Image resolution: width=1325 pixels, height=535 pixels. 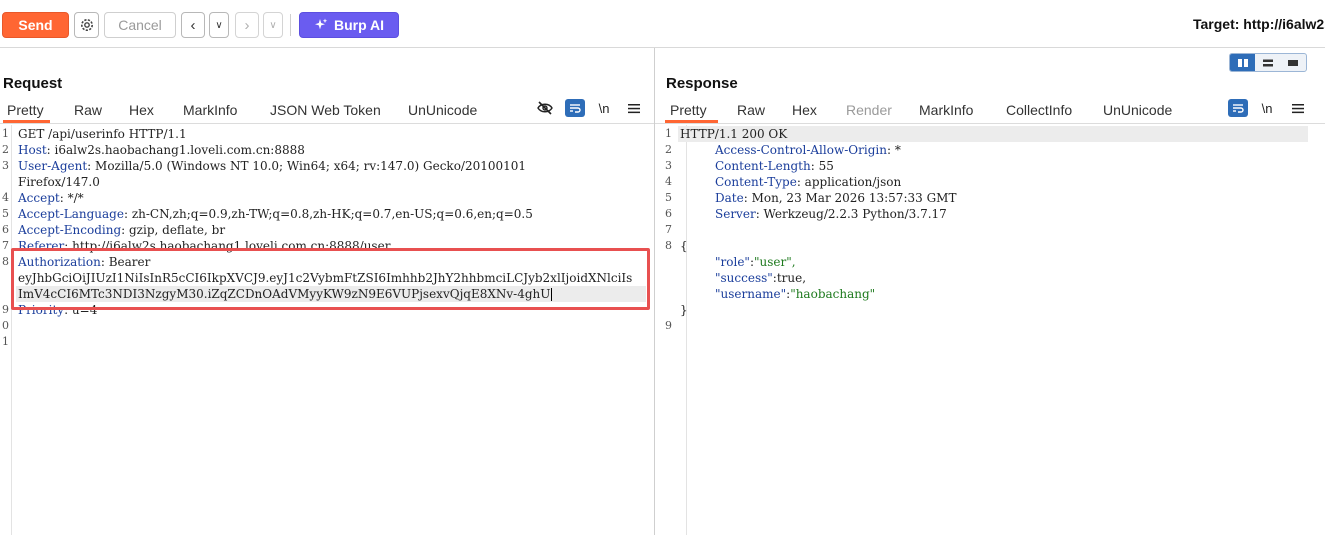 I want to click on json-string-value: "haobachang", so click(x=833, y=294).